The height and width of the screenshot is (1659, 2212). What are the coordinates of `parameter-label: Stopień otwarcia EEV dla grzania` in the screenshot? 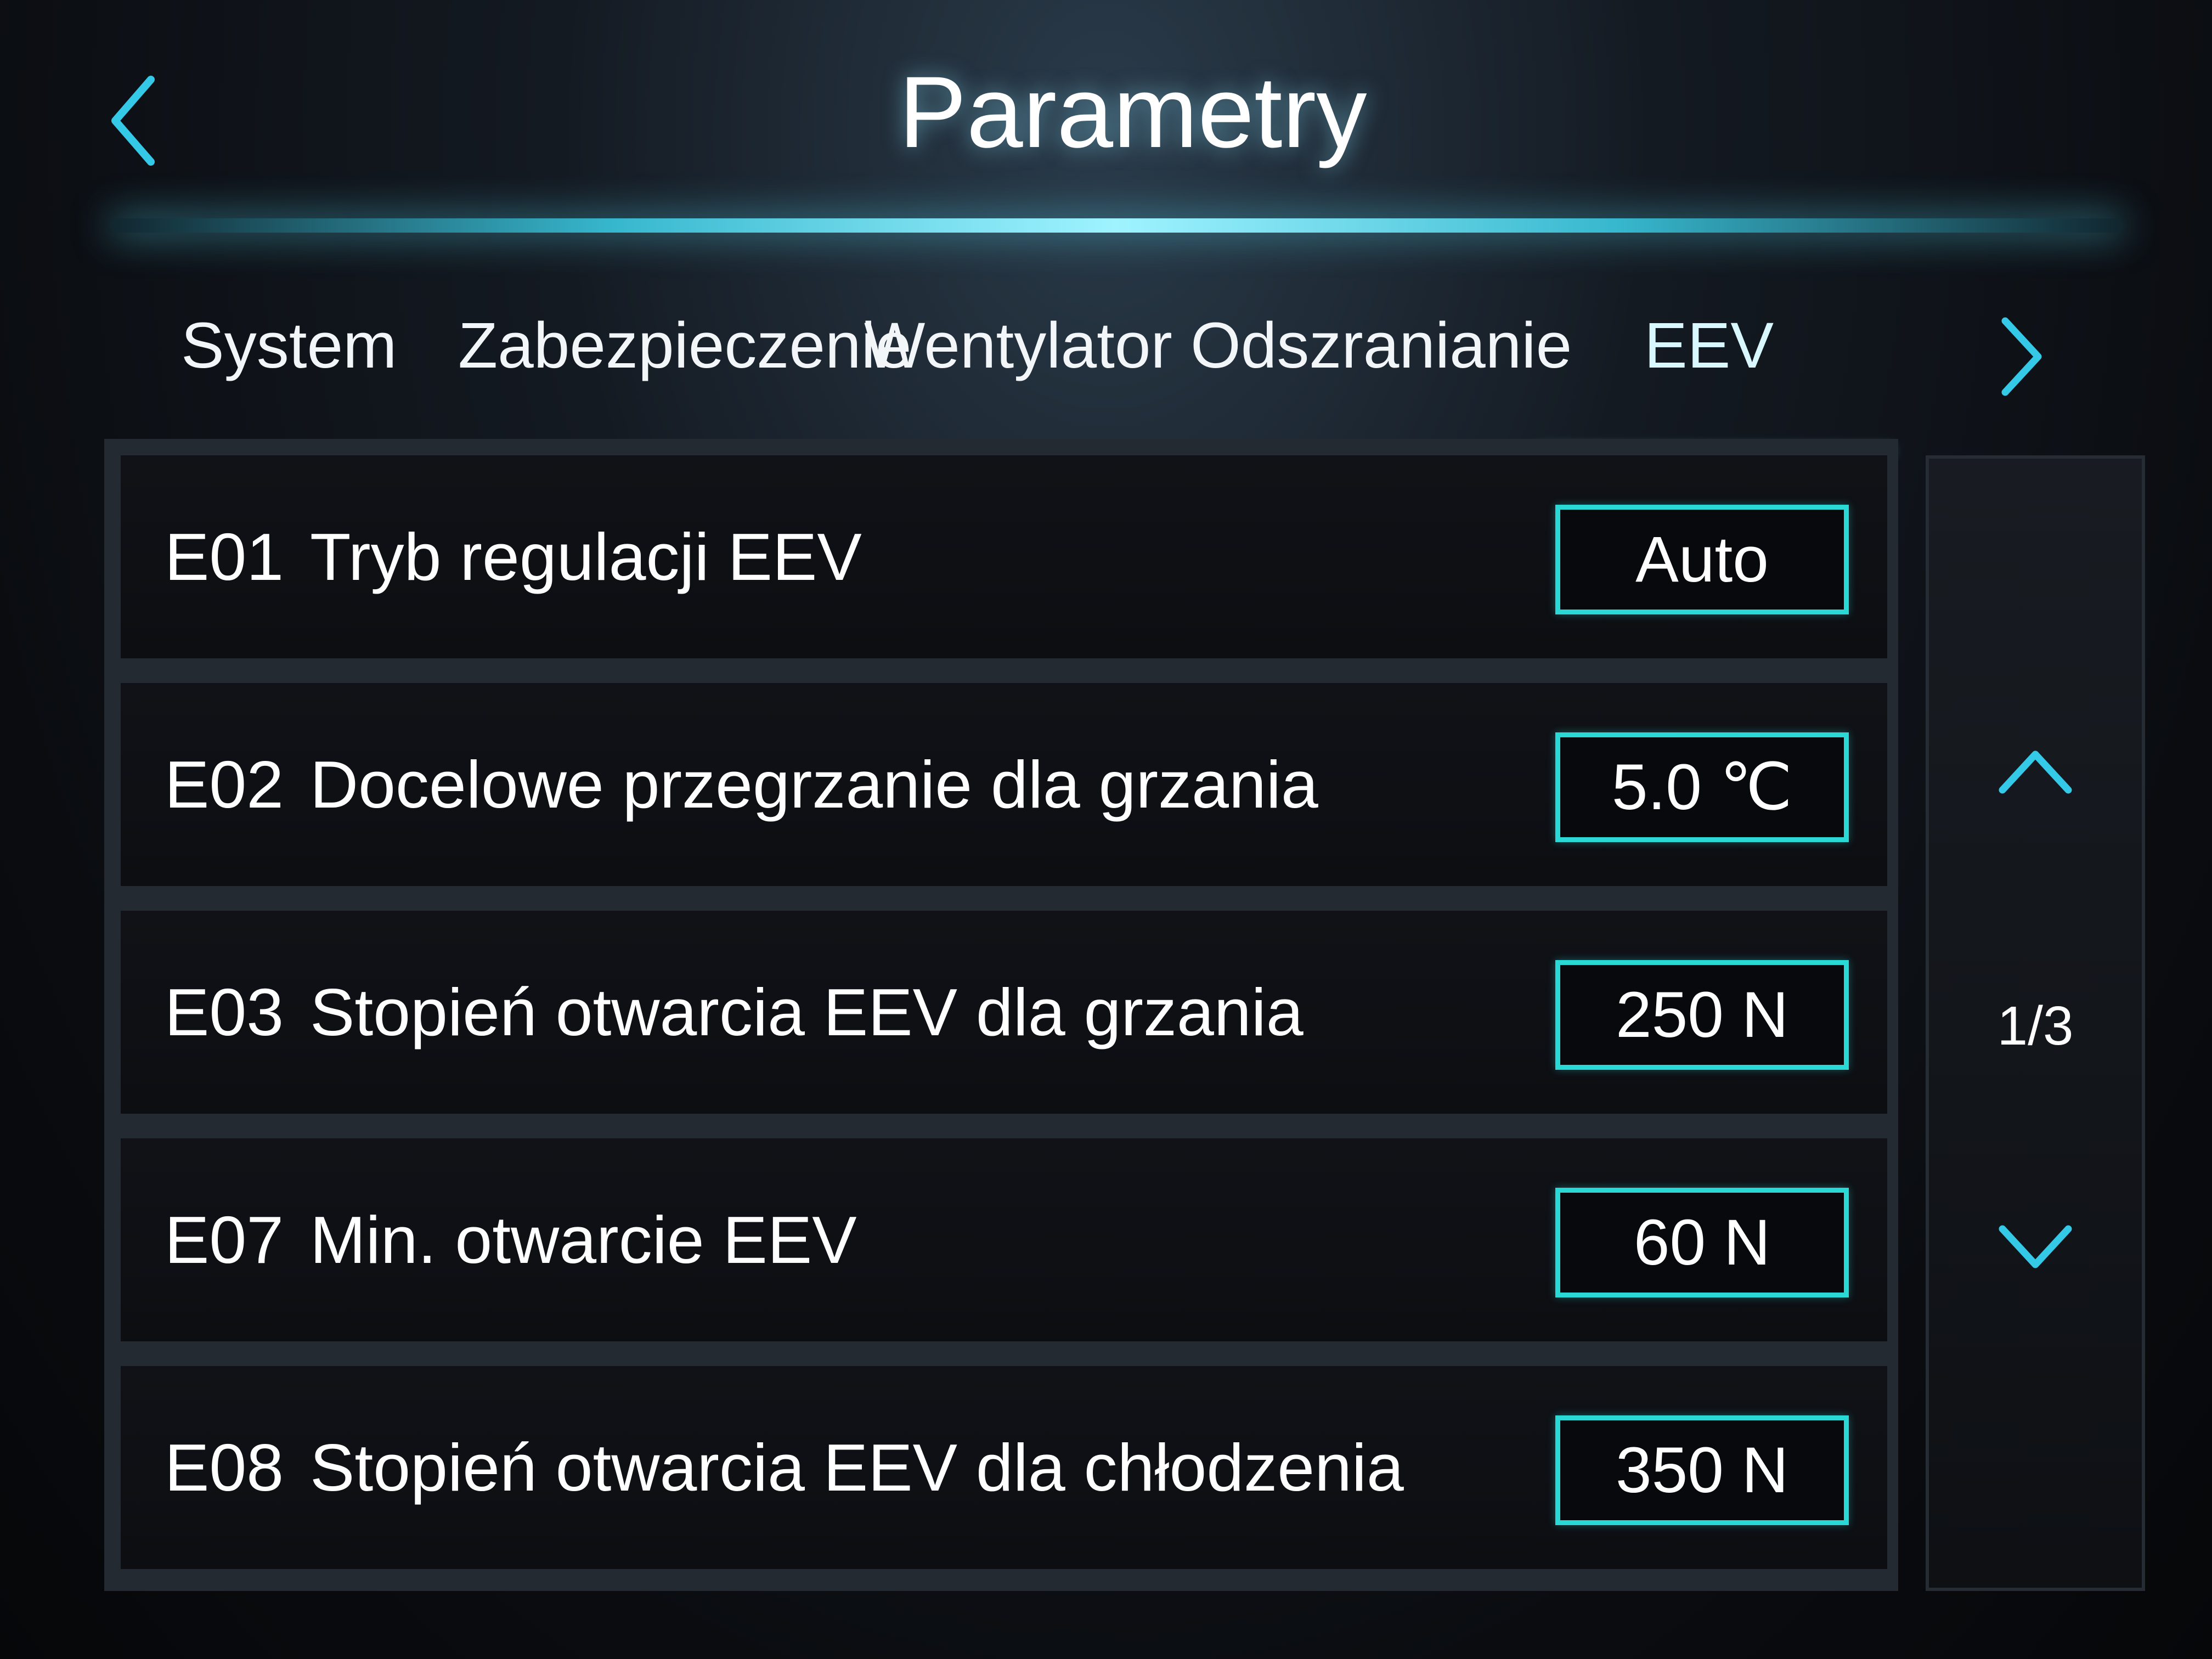 It's located at (807, 1012).